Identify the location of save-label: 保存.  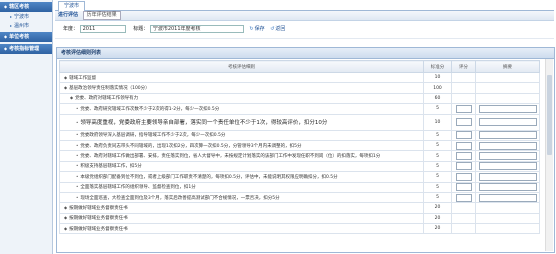
(259, 29).